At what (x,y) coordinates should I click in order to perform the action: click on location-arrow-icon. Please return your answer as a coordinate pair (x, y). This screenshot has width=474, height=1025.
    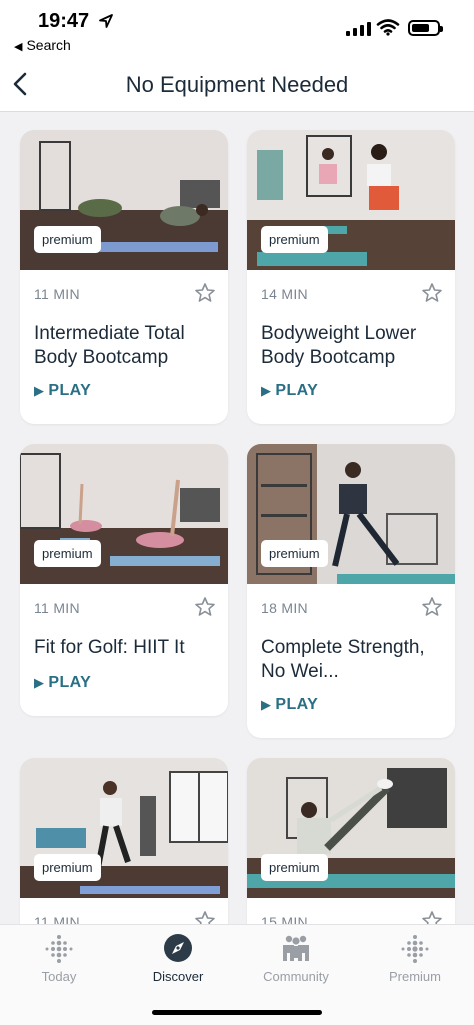
    Looking at the image, I should click on (106, 21).